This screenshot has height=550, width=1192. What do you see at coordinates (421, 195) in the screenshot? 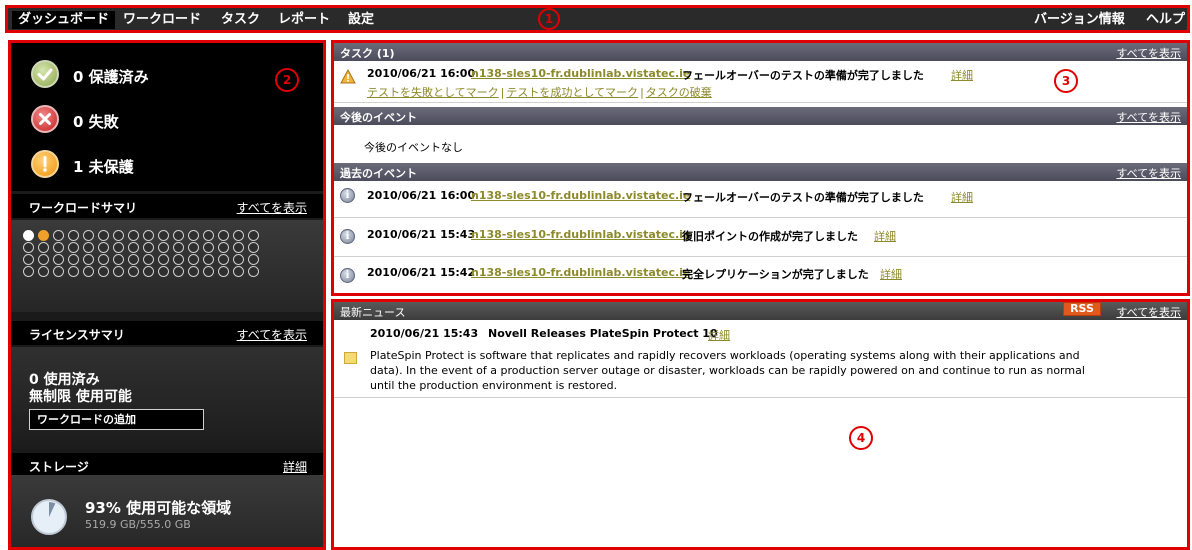
I see `event-time: 2010/06/21 16:00` at bounding box center [421, 195].